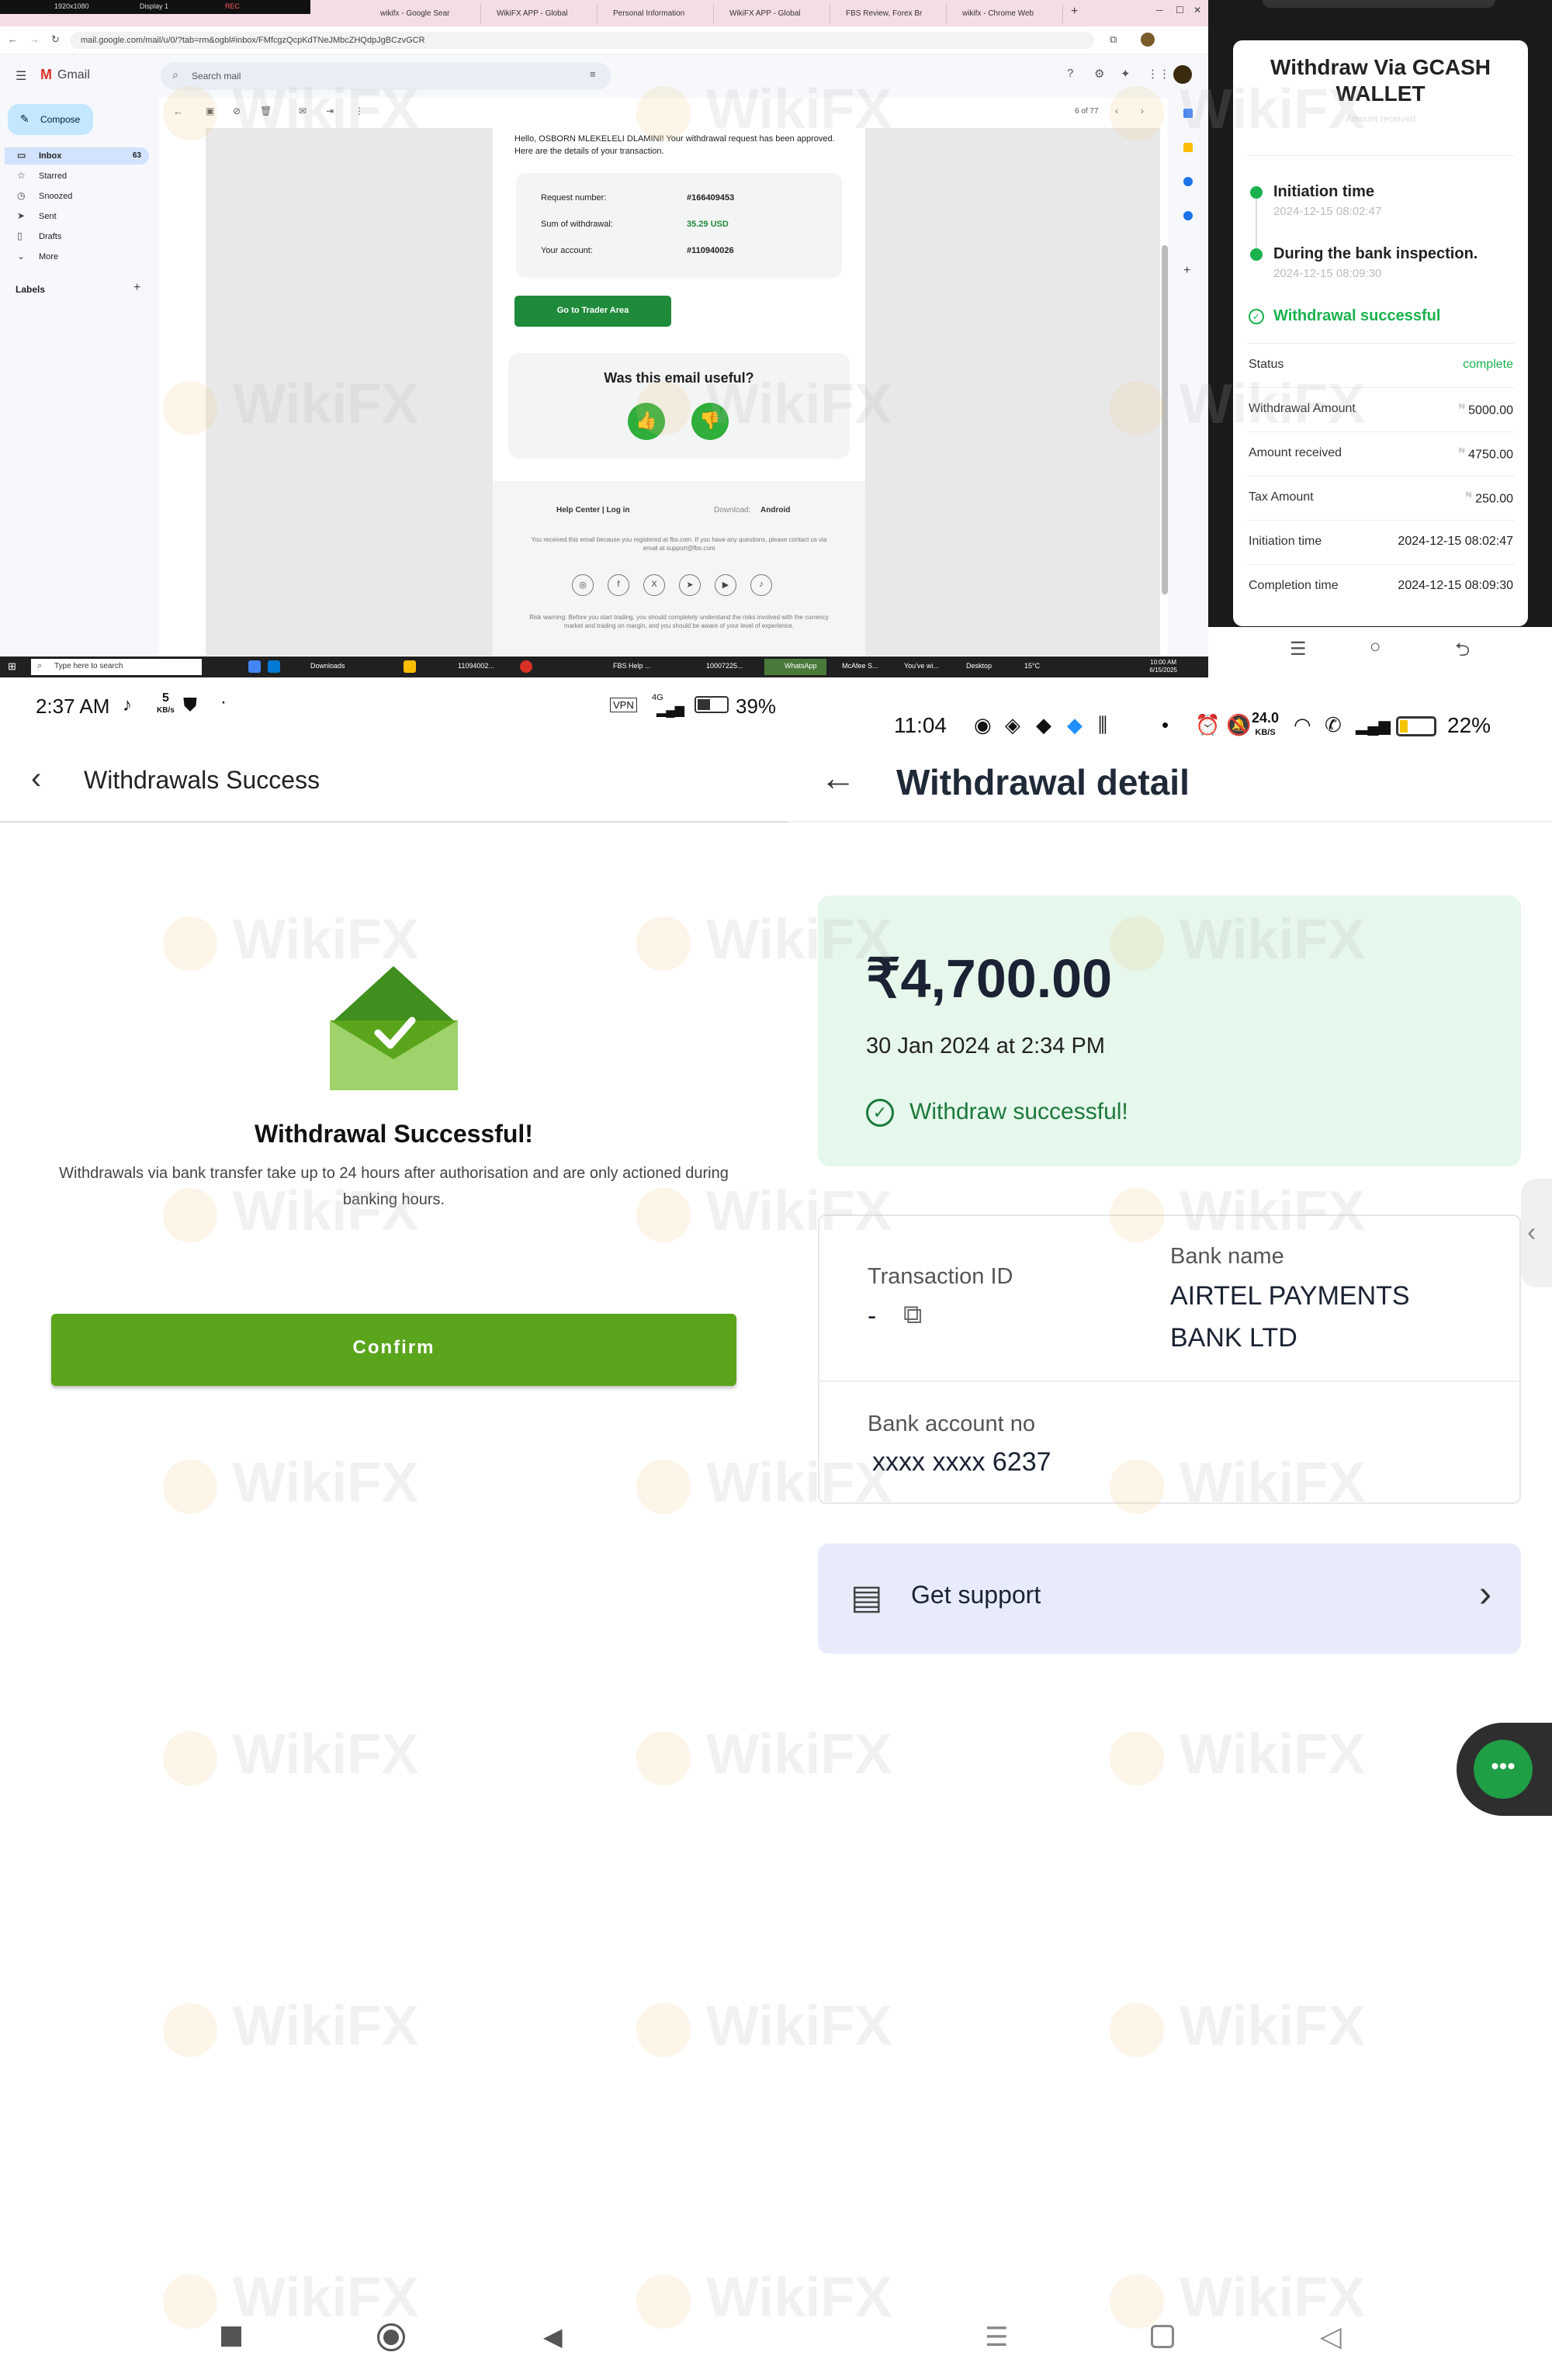 This screenshot has width=1552, height=2380. I want to click on weather-temp: 15°C, so click(1032, 666).